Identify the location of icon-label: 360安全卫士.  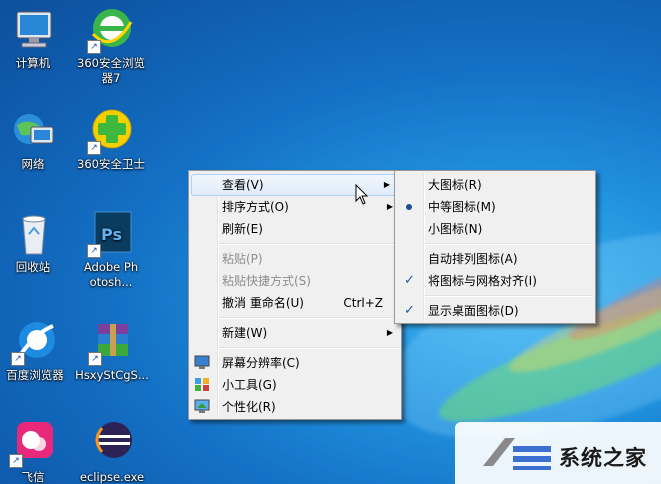
(111, 164).